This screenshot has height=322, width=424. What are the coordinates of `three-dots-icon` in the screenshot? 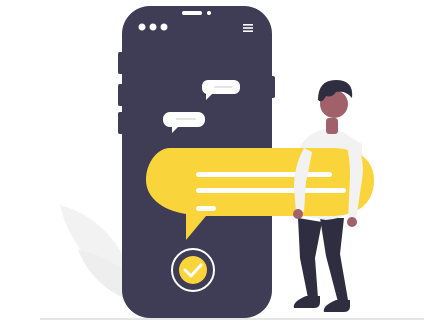 It's located at (153, 27).